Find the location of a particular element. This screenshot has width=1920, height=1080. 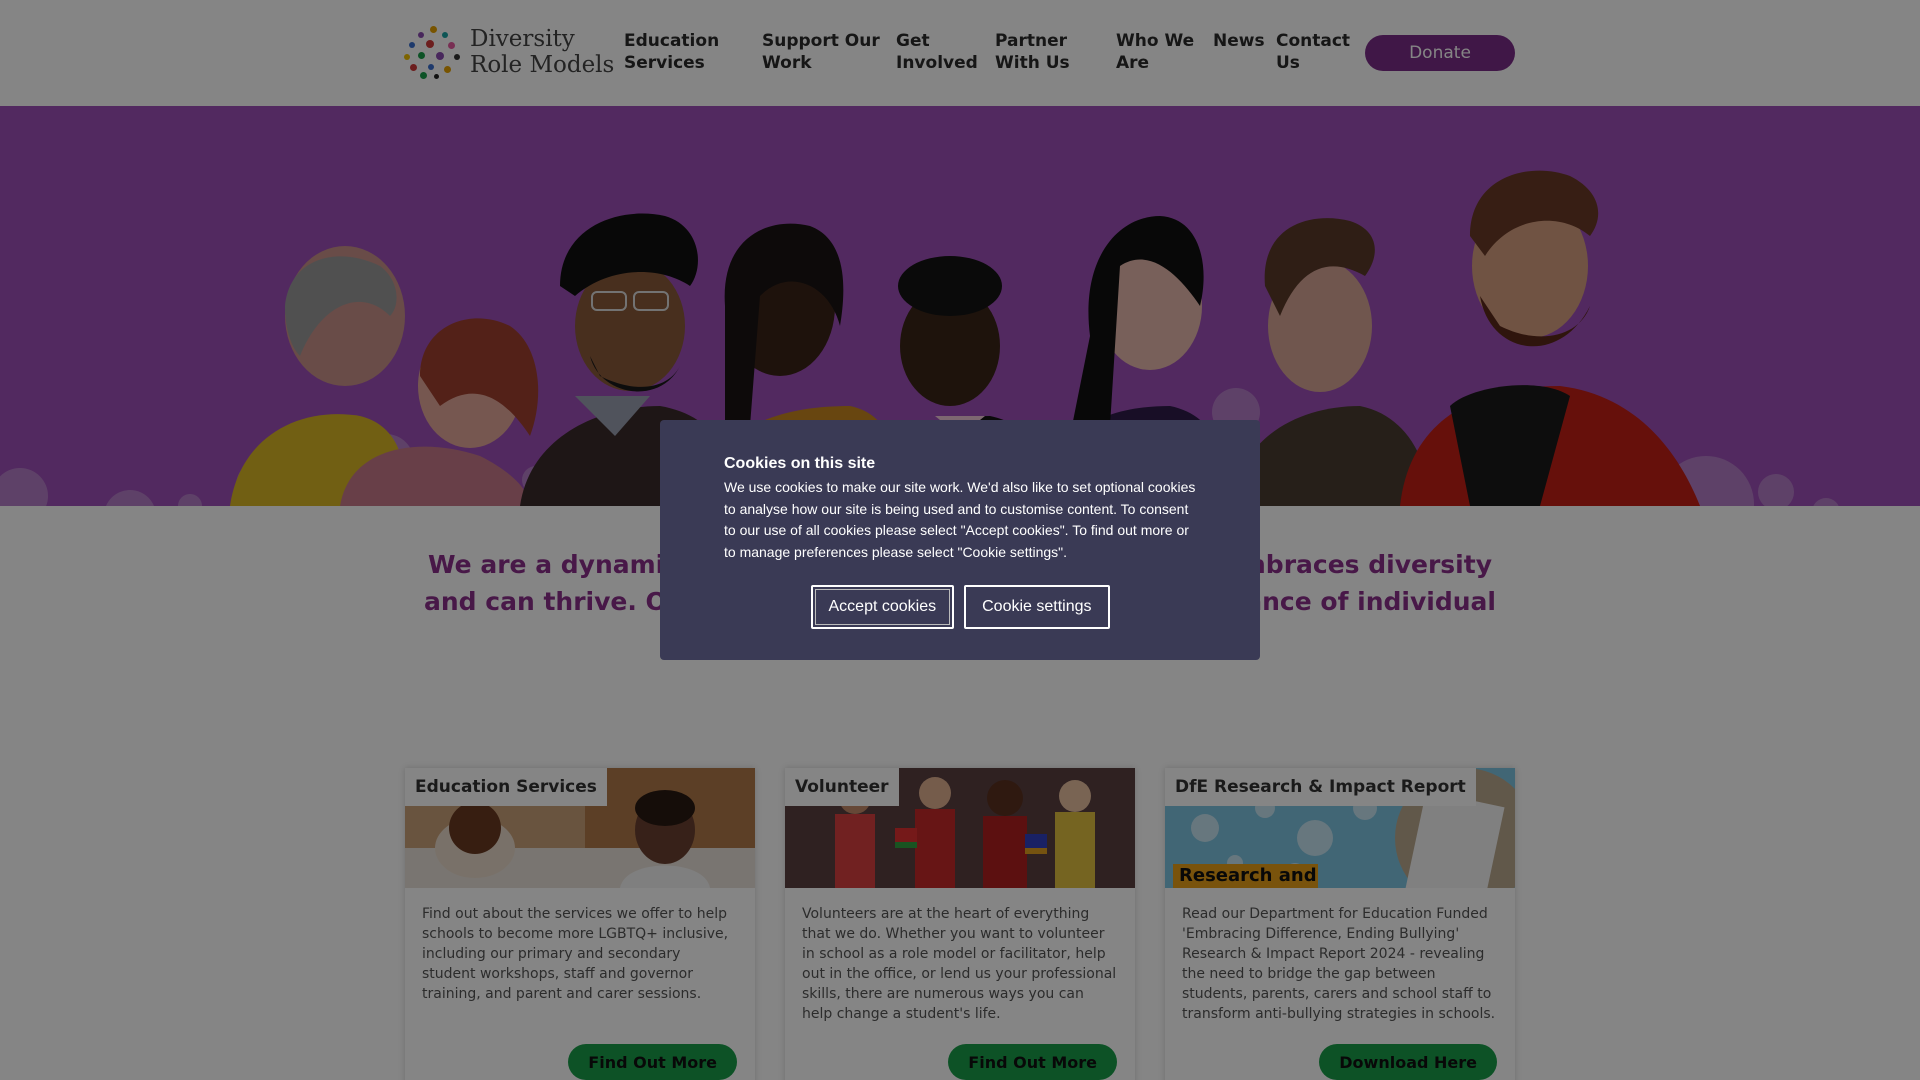

cookie-dialog-title: Cookies on this site is located at coordinates (800, 463).